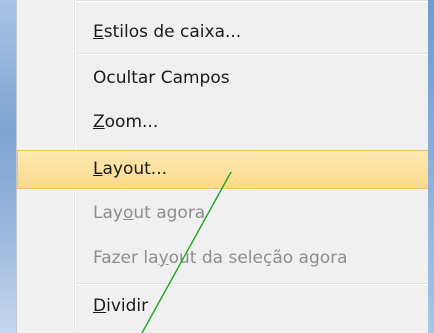 The width and height of the screenshot is (434, 333). What do you see at coordinates (121, 306) in the screenshot?
I see `menu-item-label: Dividir` at bounding box center [121, 306].